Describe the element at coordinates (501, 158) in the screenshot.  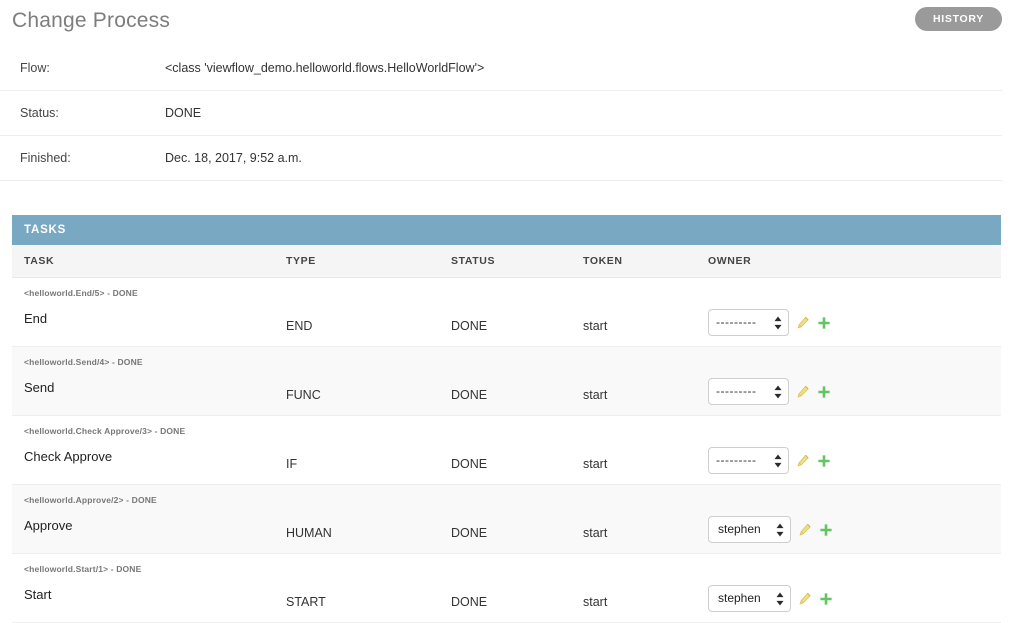
I see `info-row-finished: Finished: Dec. 18, 2017, 9:52 a.m.` at that location.